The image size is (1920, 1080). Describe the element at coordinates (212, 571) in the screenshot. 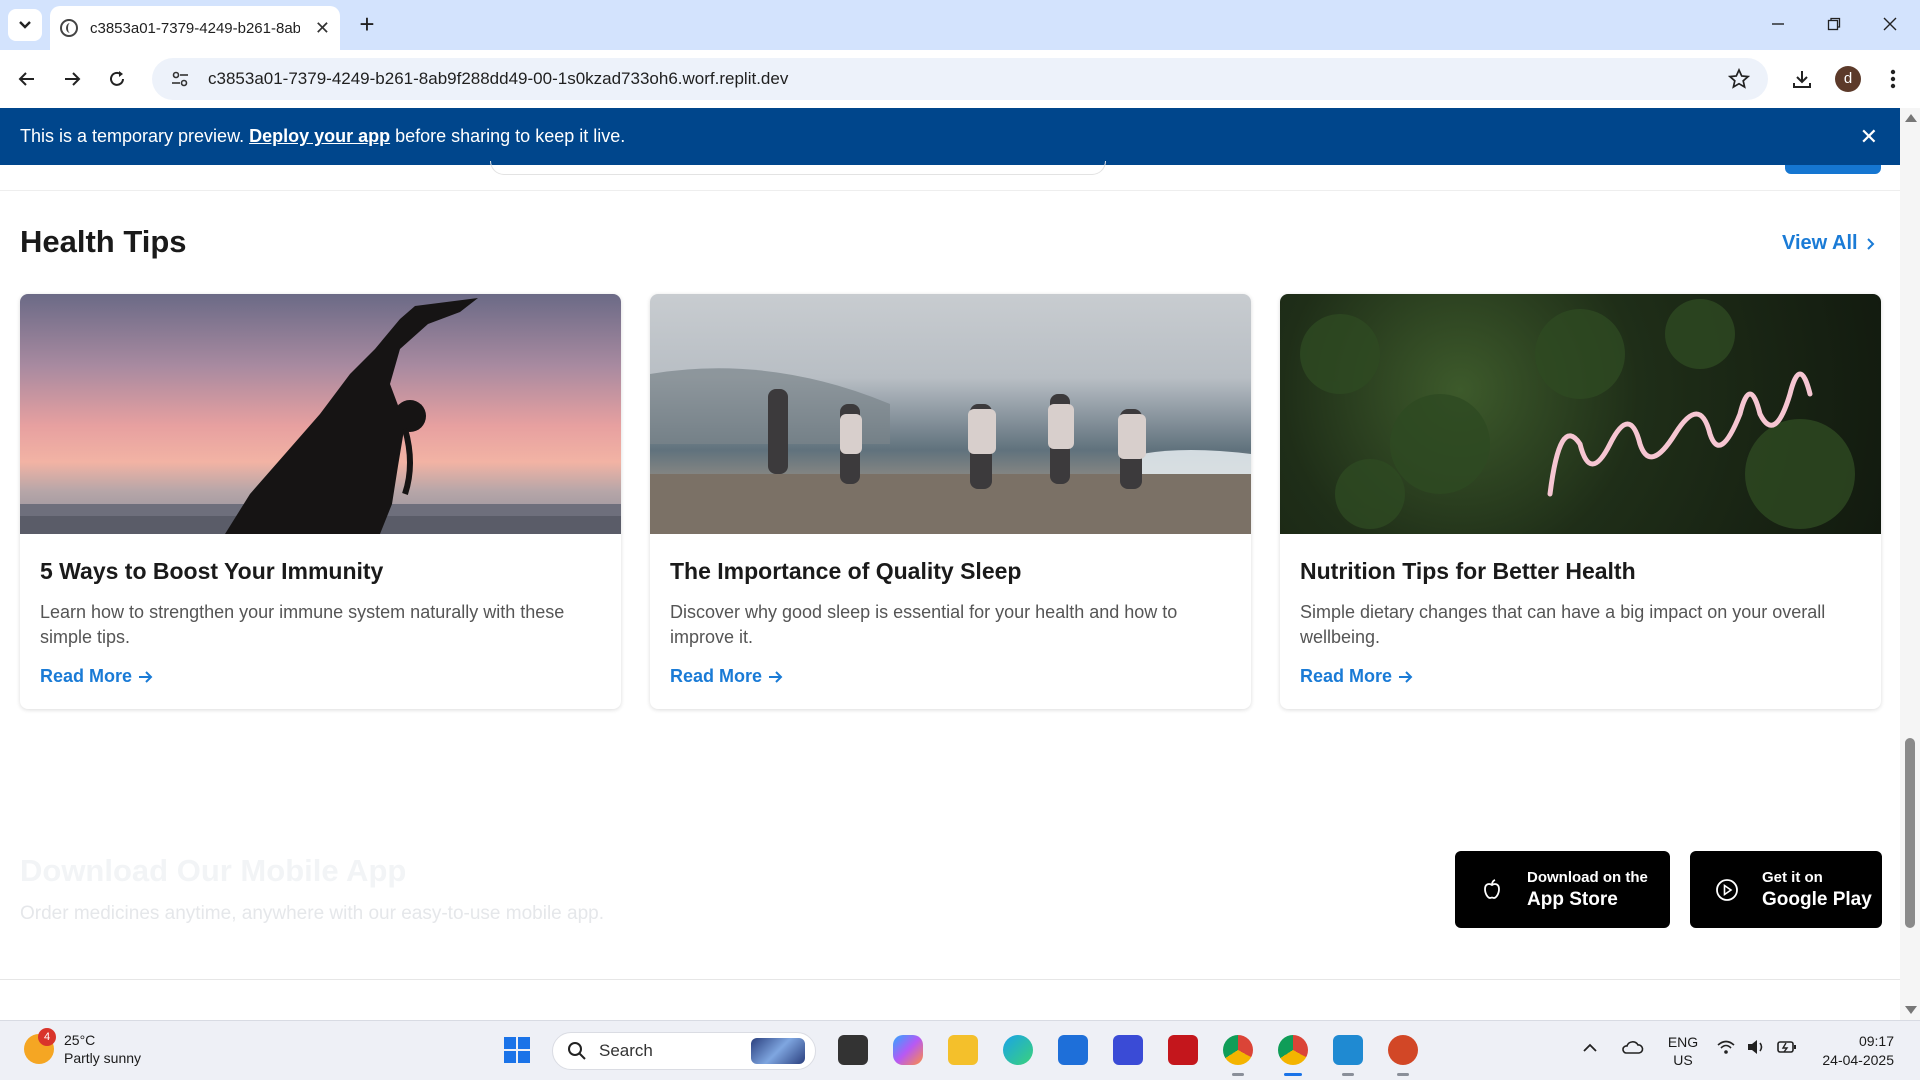

I see `card-title: 5 Ways to Boost Your Immunity` at that location.